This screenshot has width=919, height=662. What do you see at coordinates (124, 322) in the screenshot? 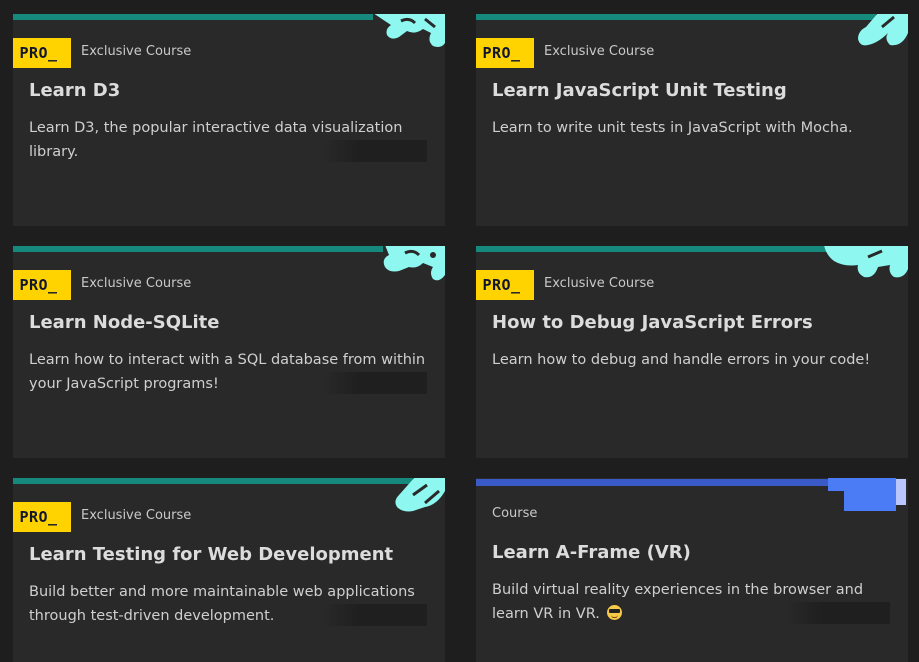
I see `course-title: Learn Node-SQLite` at bounding box center [124, 322].